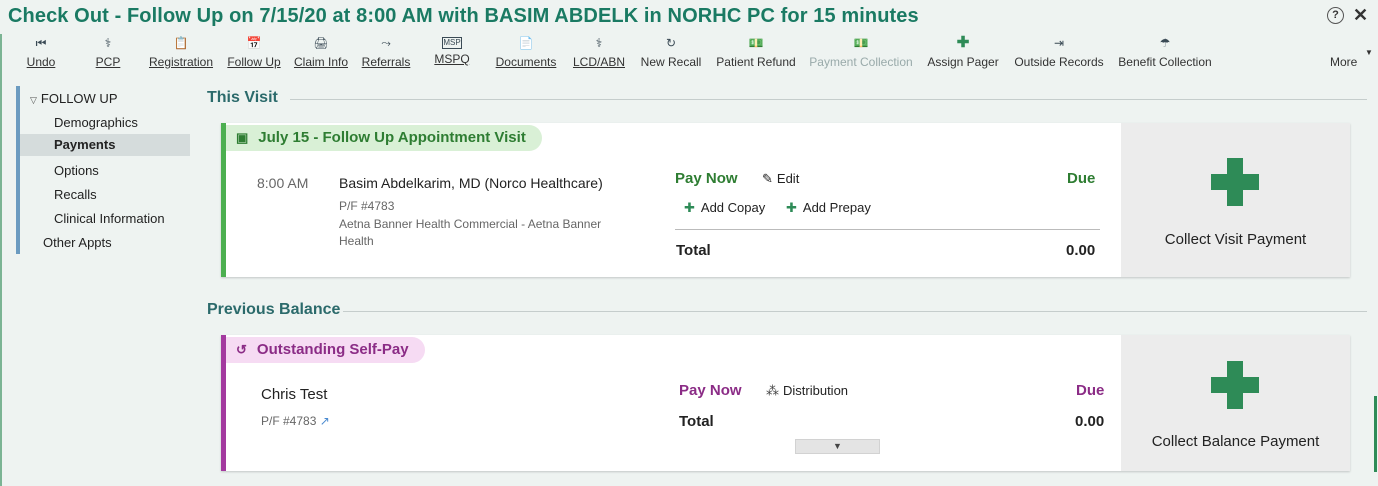 The height and width of the screenshot is (486, 1378). What do you see at coordinates (861, 43) in the screenshot?
I see `cash-icon: 💵` at bounding box center [861, 43].